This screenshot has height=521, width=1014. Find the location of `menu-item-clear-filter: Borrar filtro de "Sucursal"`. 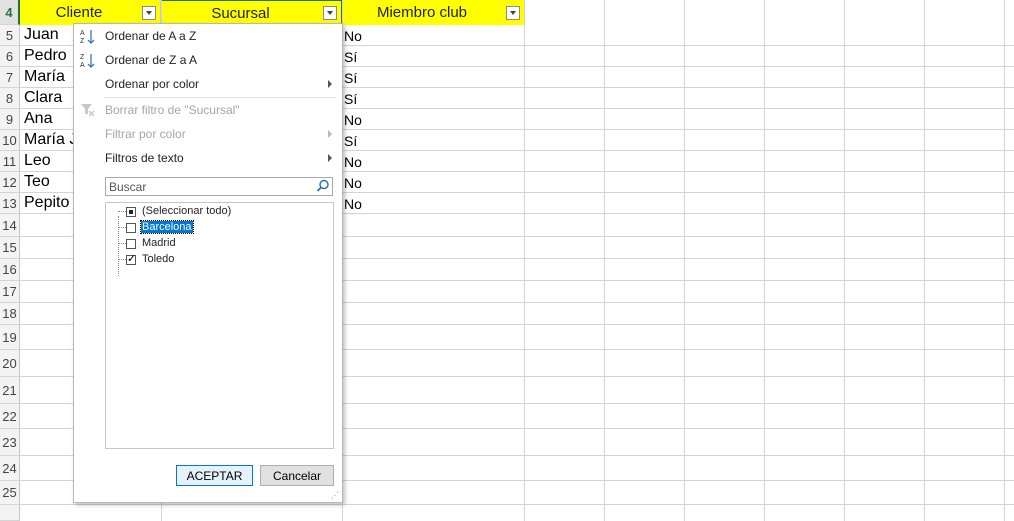

menu-item-clear-filter: Borrar filtro de "Sucursal" is located at coordinates (208, 110).